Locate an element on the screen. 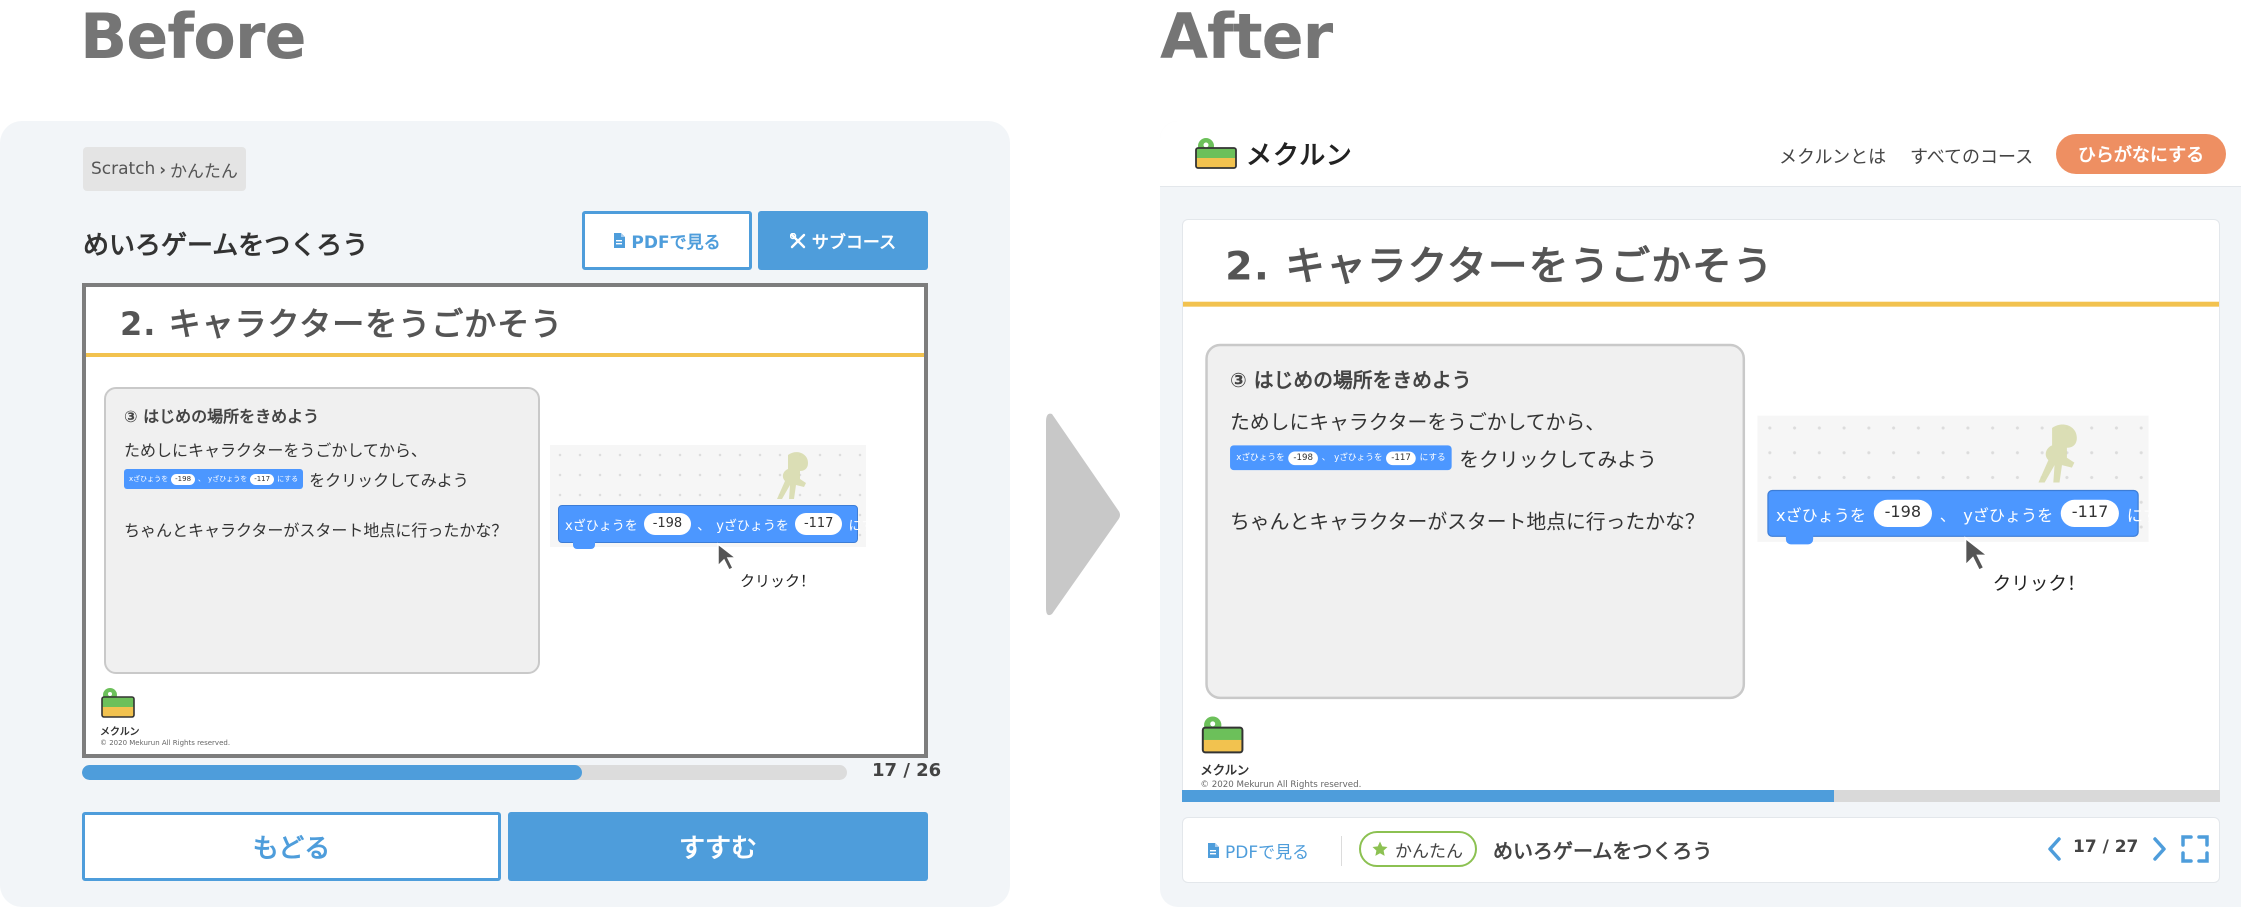 The height and width of the screenshot is (909, 2241). next-button: すすむ is located at coordinates (718, 846).